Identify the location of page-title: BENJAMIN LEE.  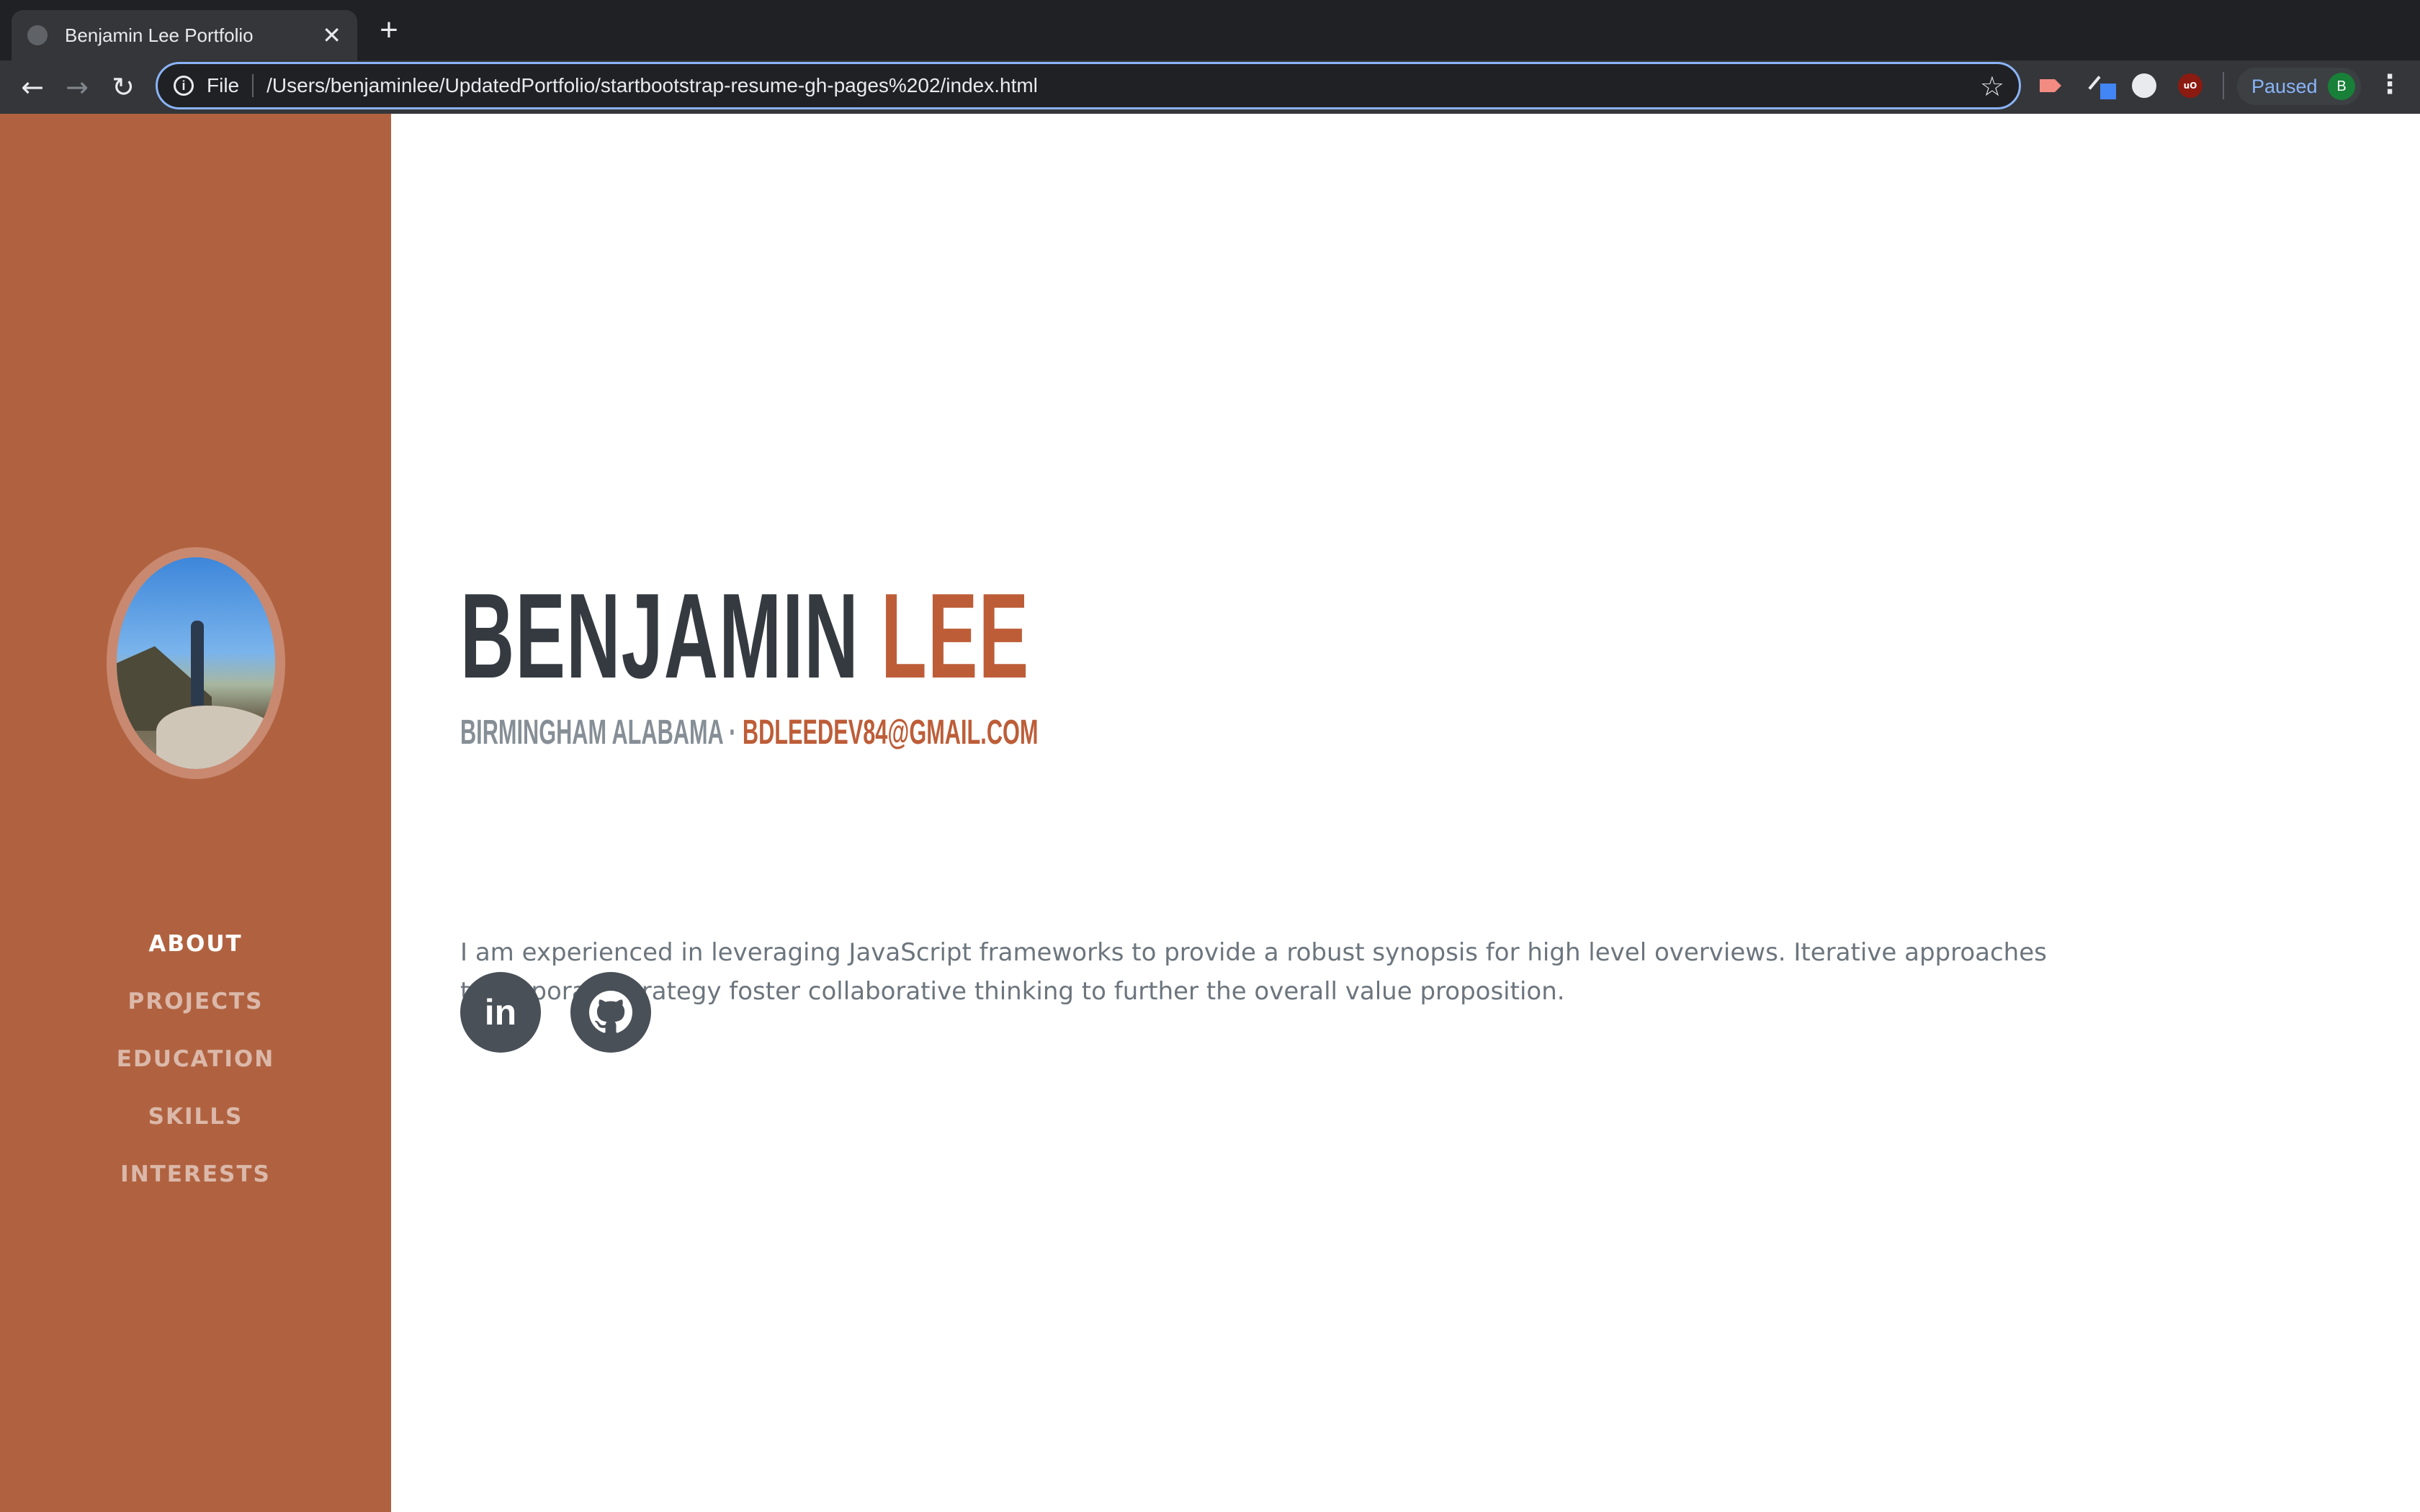
(745, 636).